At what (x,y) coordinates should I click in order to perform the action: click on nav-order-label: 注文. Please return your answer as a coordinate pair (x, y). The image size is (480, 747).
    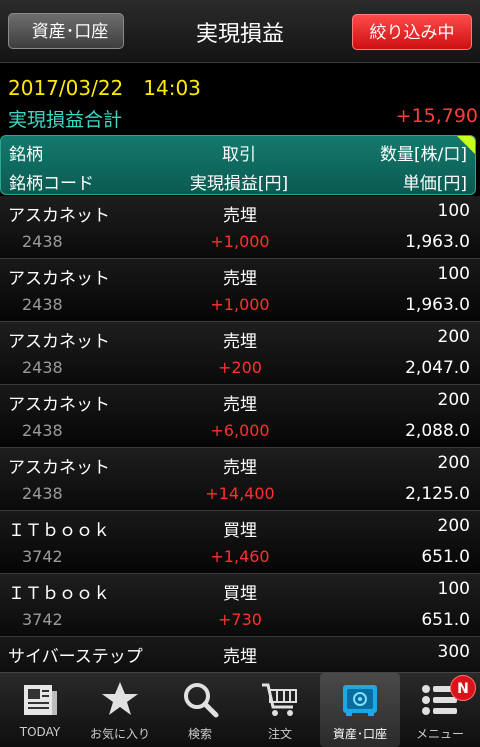
    Looking at the image, I should click on (279, 734).